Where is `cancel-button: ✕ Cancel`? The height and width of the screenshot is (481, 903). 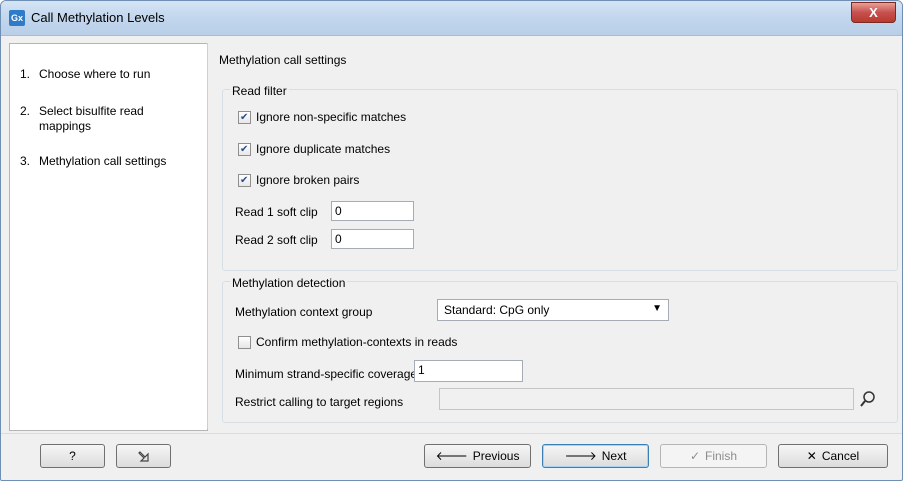
cancel-button: ✕ Cancel is located at coordinates (833, 456).